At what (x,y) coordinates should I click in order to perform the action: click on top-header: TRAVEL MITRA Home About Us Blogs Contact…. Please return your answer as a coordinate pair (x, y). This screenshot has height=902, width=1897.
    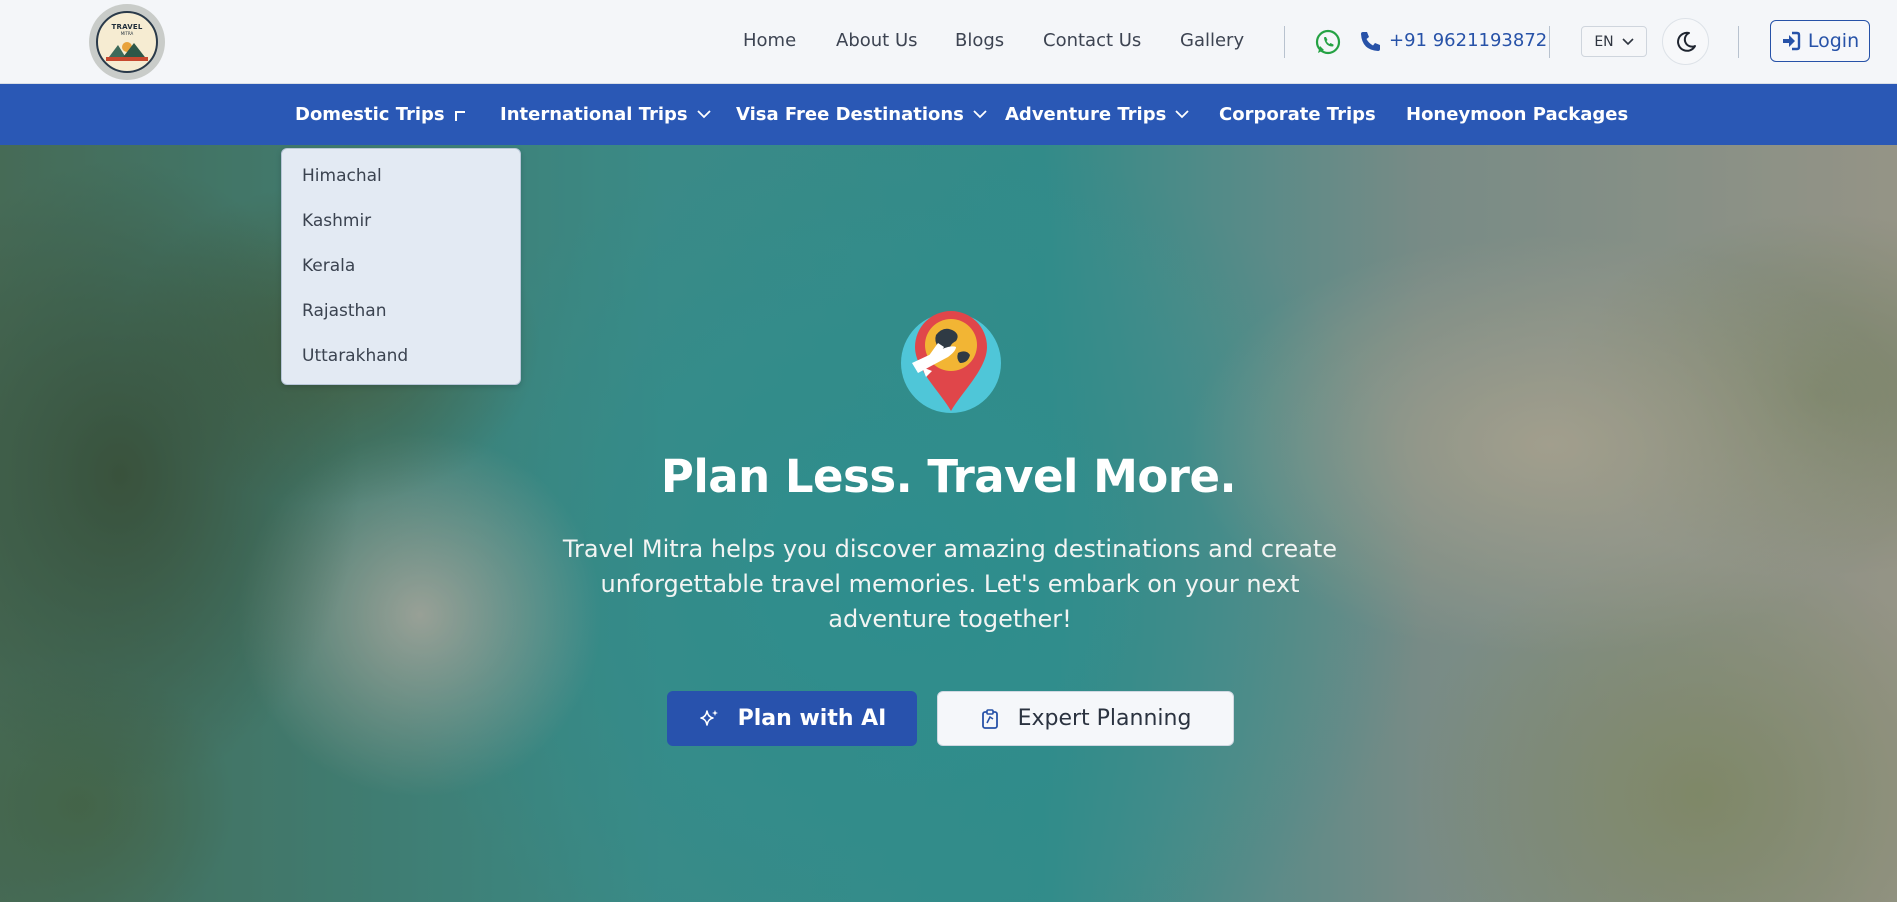
    Looking at the image, I should click on (948, 42).